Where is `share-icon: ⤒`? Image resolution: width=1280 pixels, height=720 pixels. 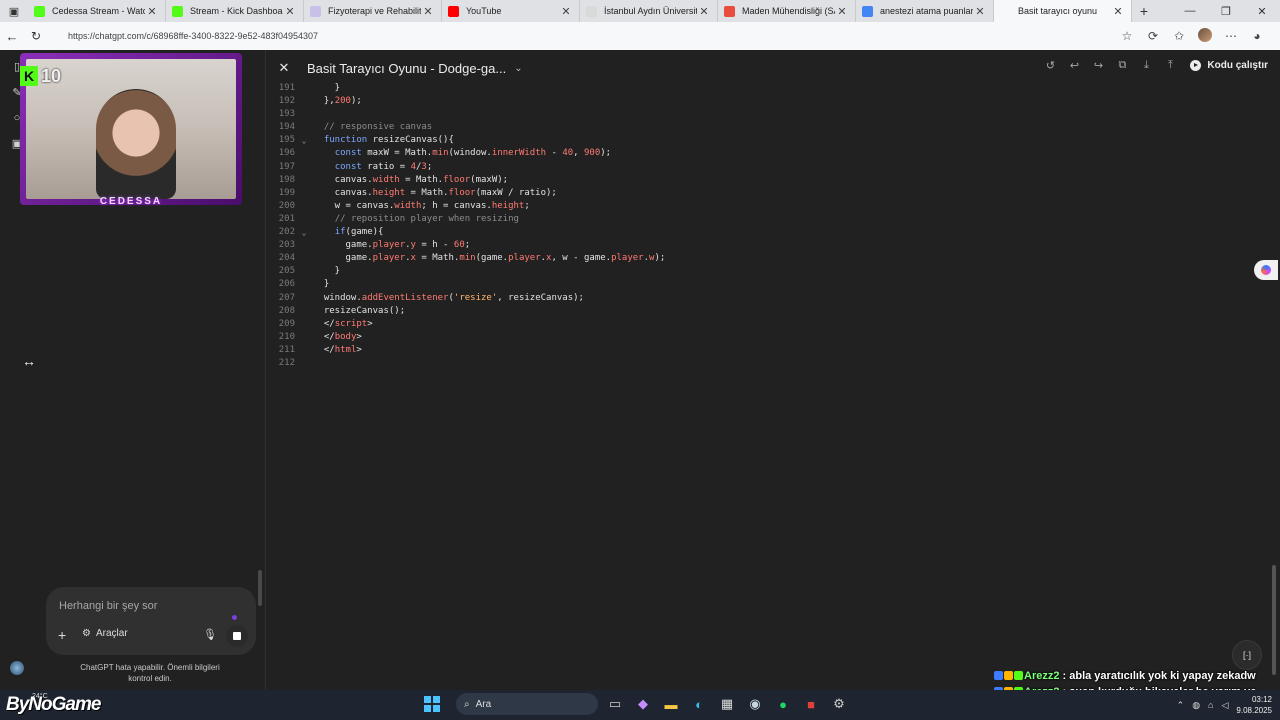 share-icon: ⤒ is located at coordinates (1170, 65).